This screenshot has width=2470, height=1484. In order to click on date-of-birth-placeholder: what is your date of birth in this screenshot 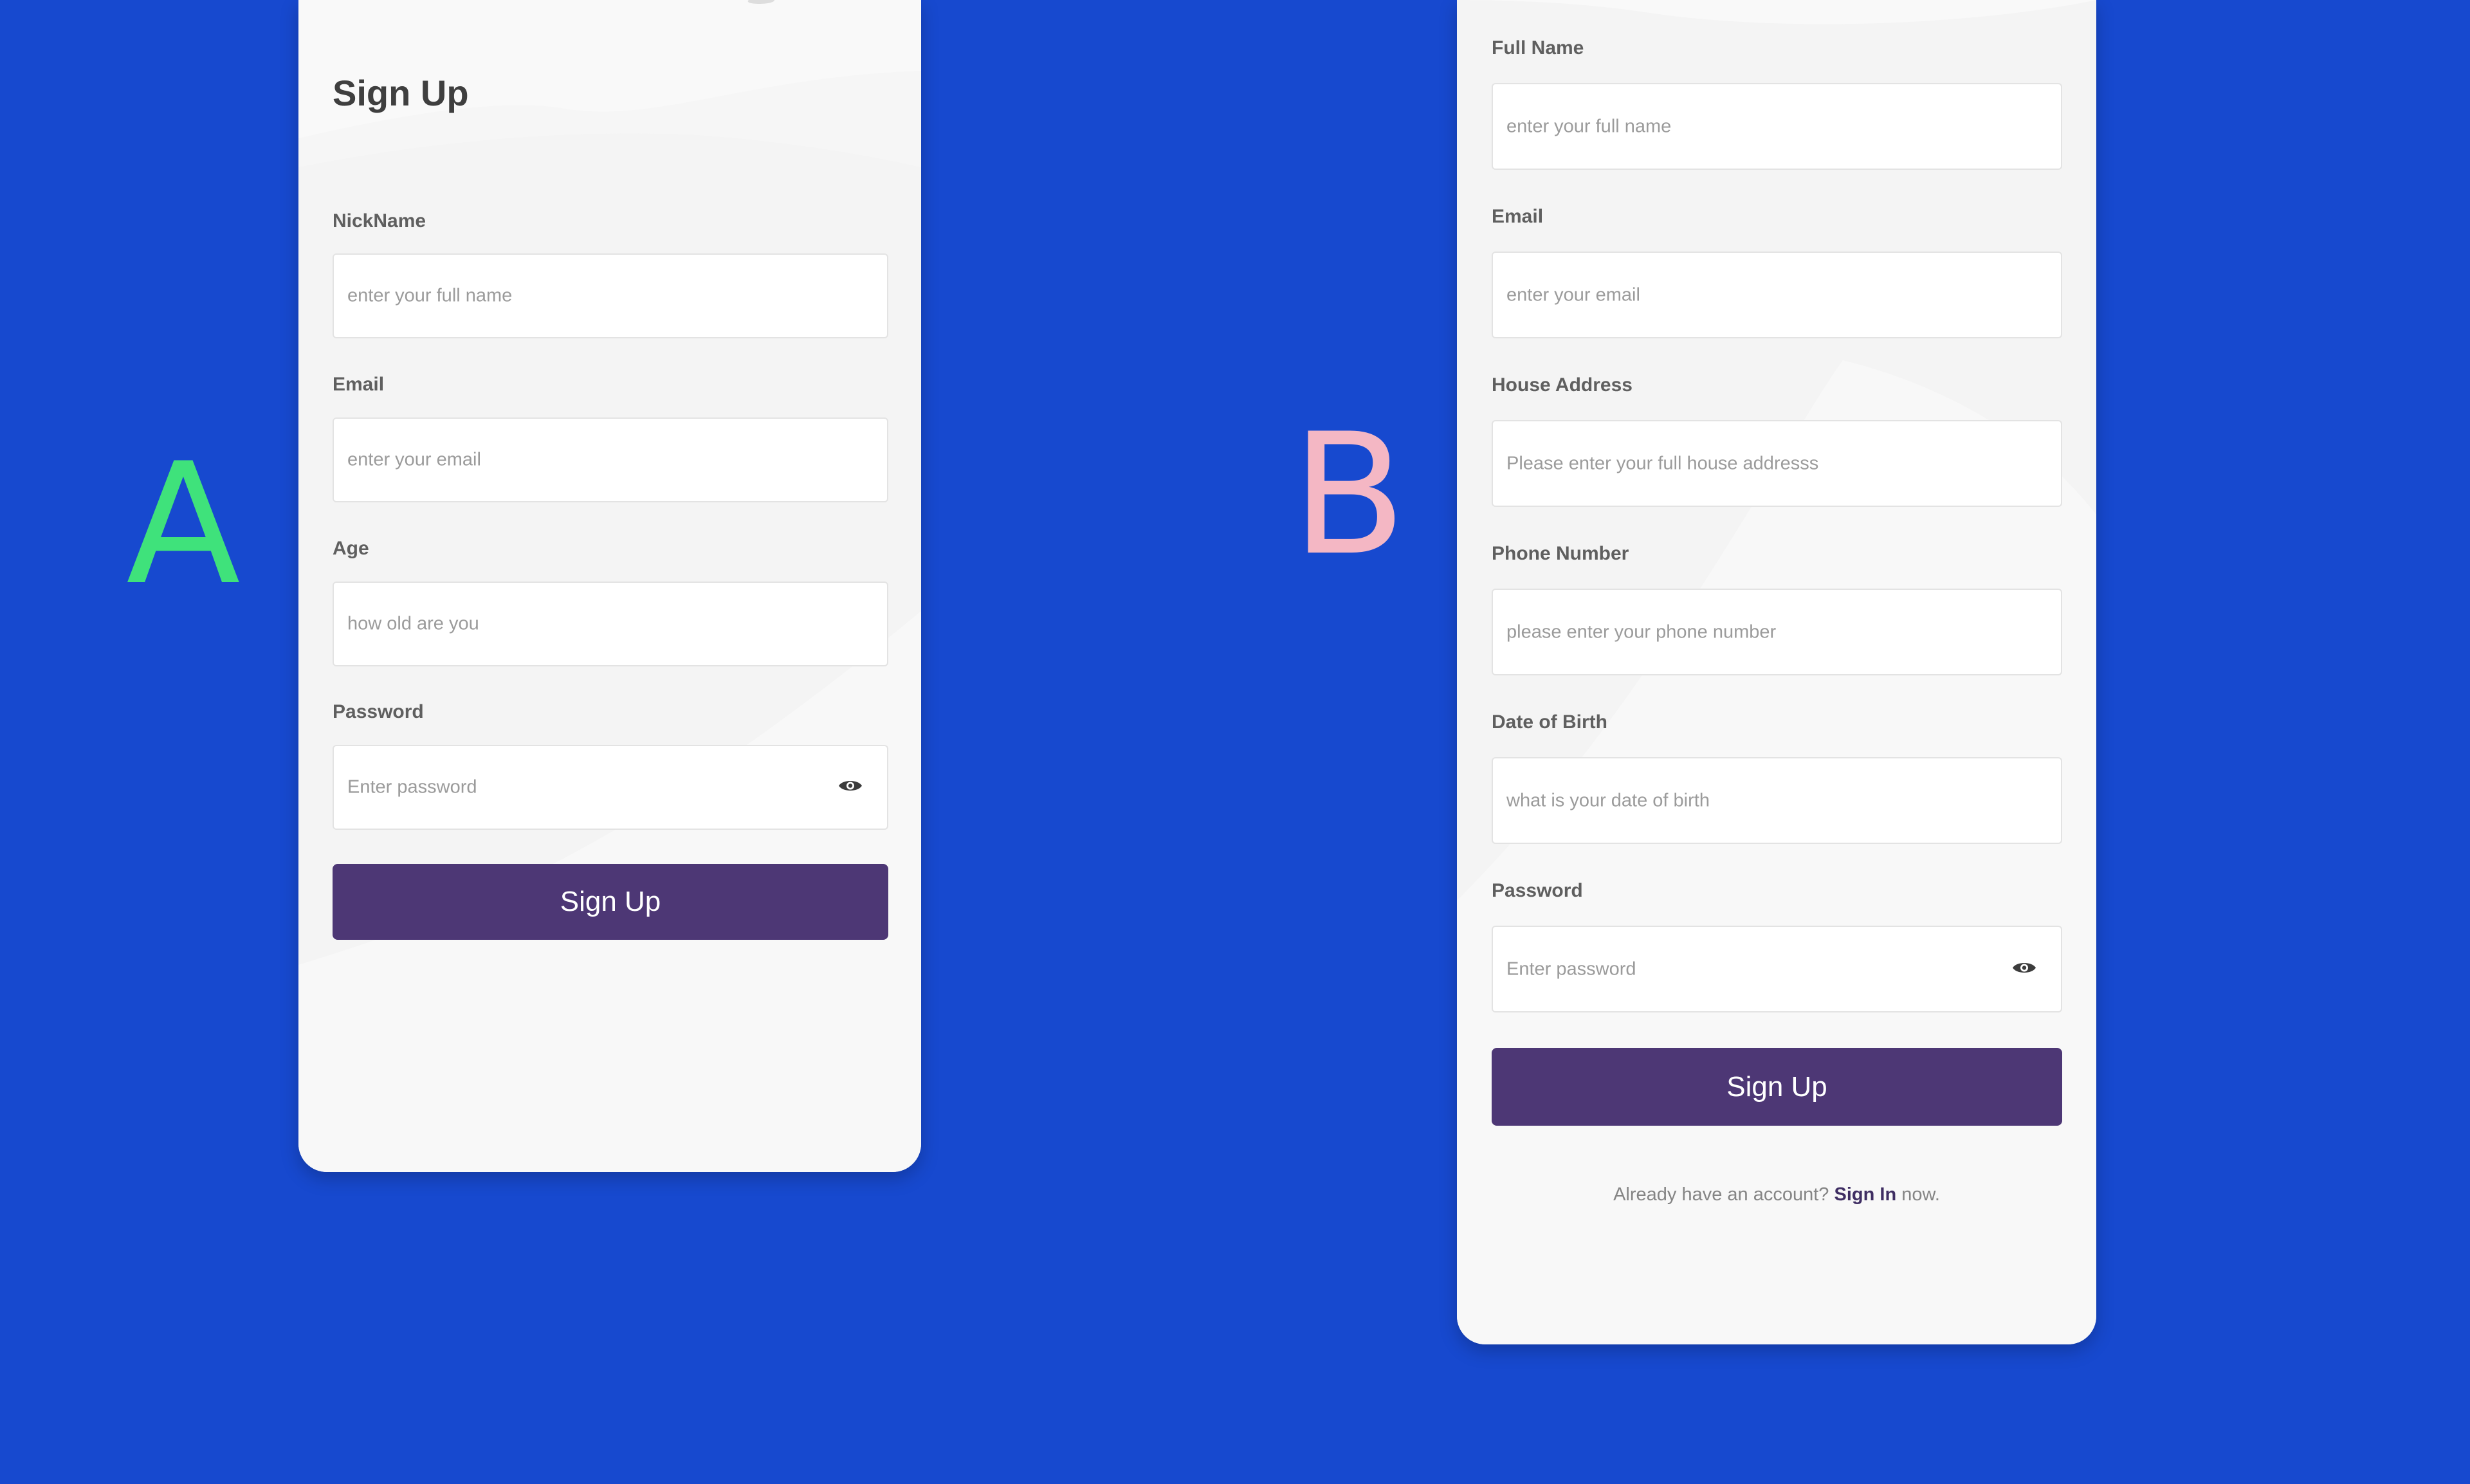, I will do `click(1608, 801)`.